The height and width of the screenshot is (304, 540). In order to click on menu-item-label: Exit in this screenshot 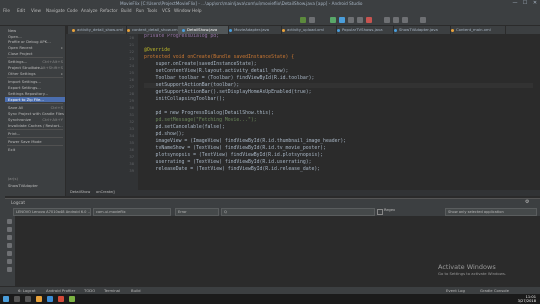, I will do `click(12, 149)`.